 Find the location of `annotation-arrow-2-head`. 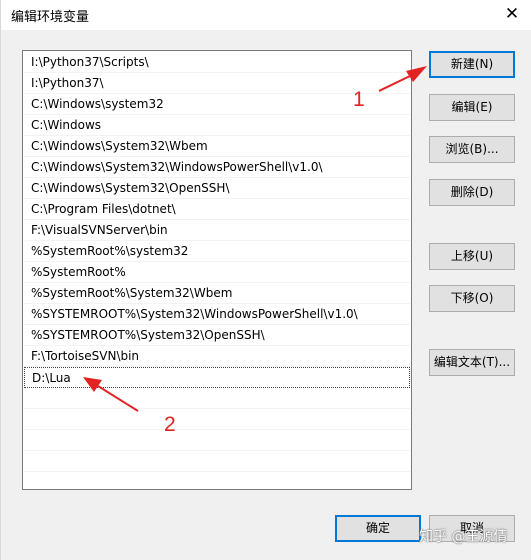

annotation-arrow-2-head is located at coordinates (92, 384).